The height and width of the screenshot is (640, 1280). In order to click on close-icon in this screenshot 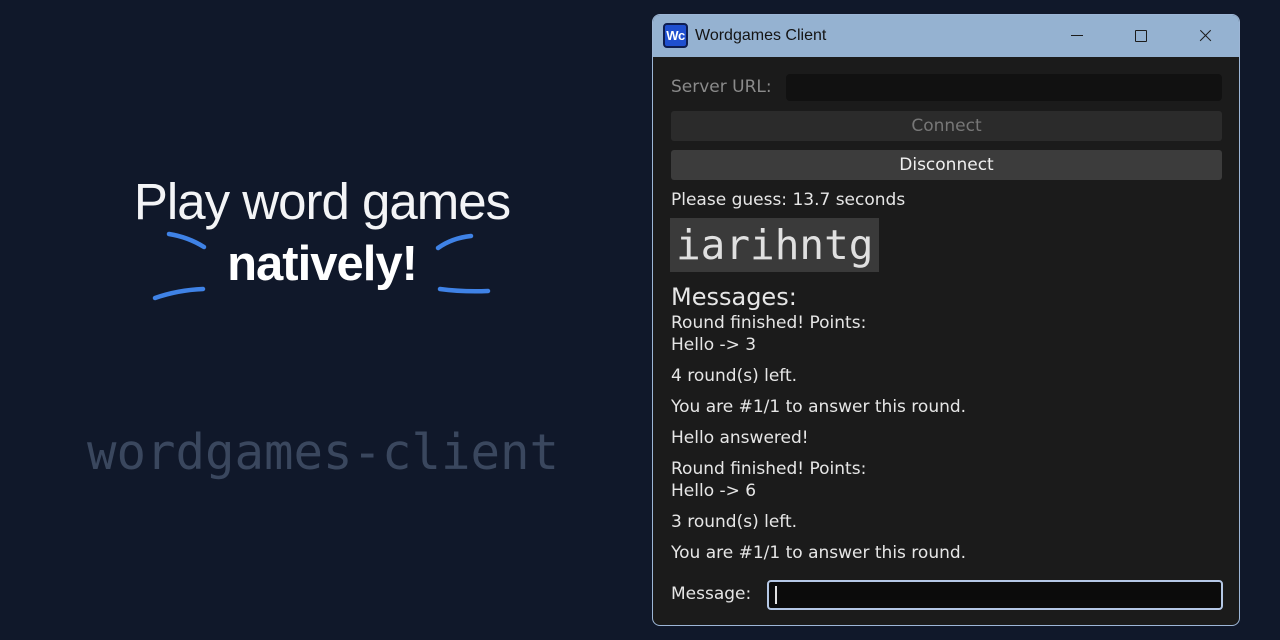, I will do `click(1205, 36)`.